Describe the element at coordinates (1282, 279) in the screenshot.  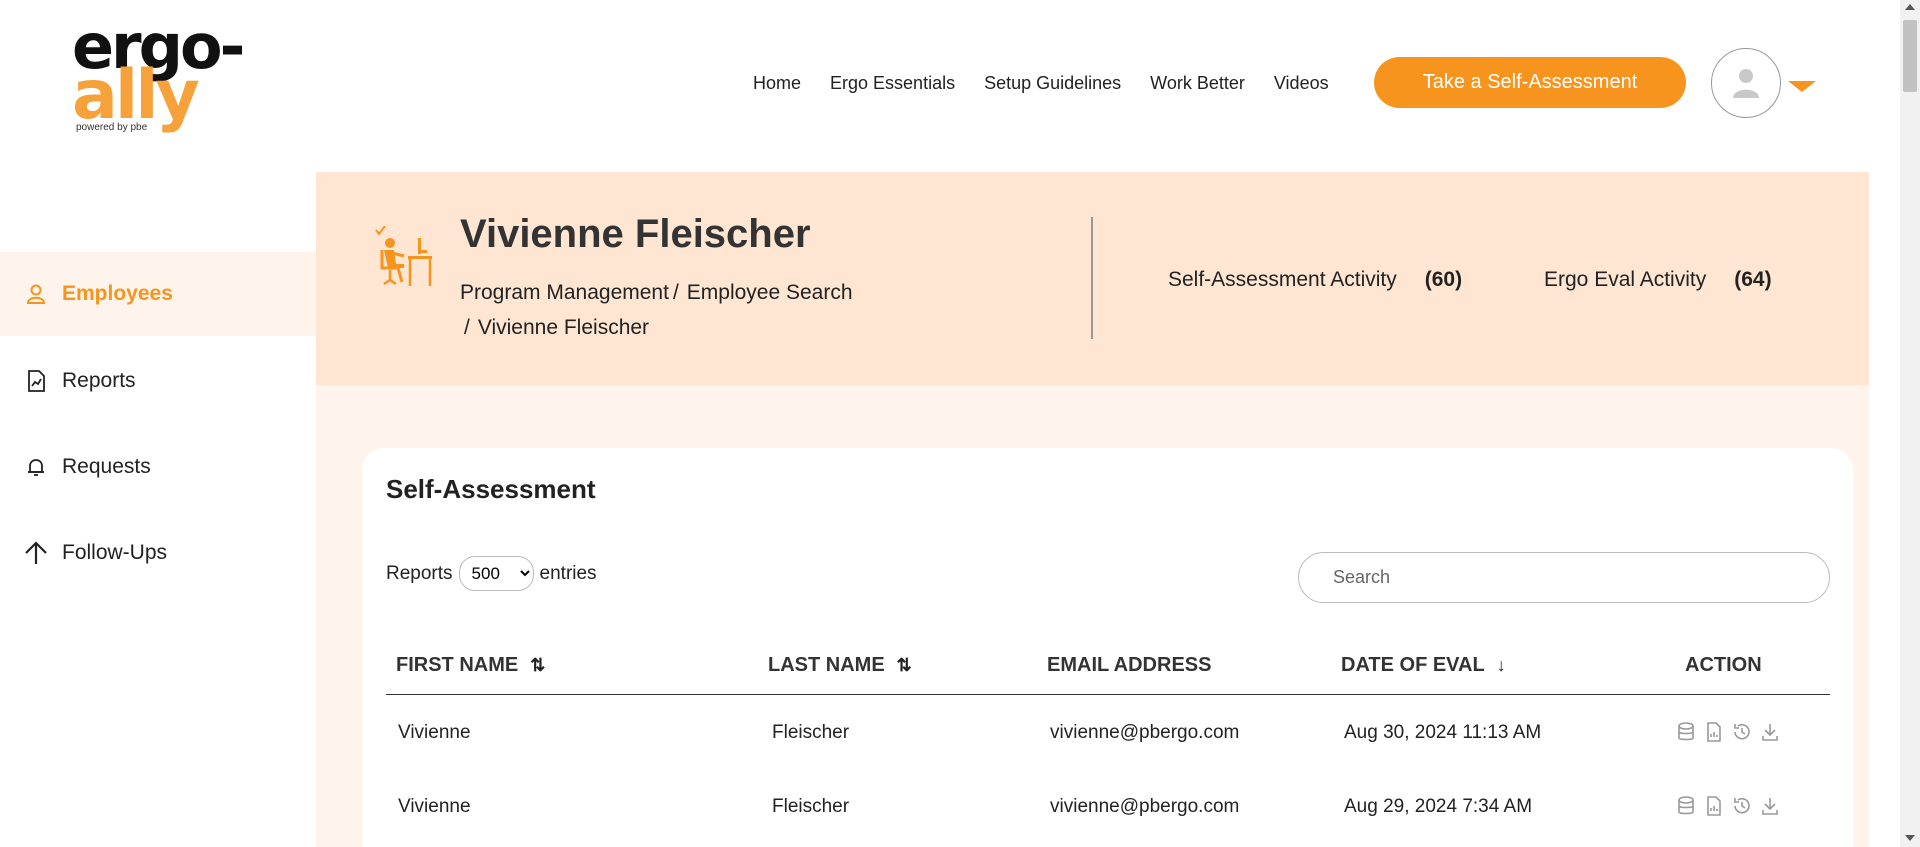
I see `self-assessment-activity-label: Self-Assessment Activity` at that location.